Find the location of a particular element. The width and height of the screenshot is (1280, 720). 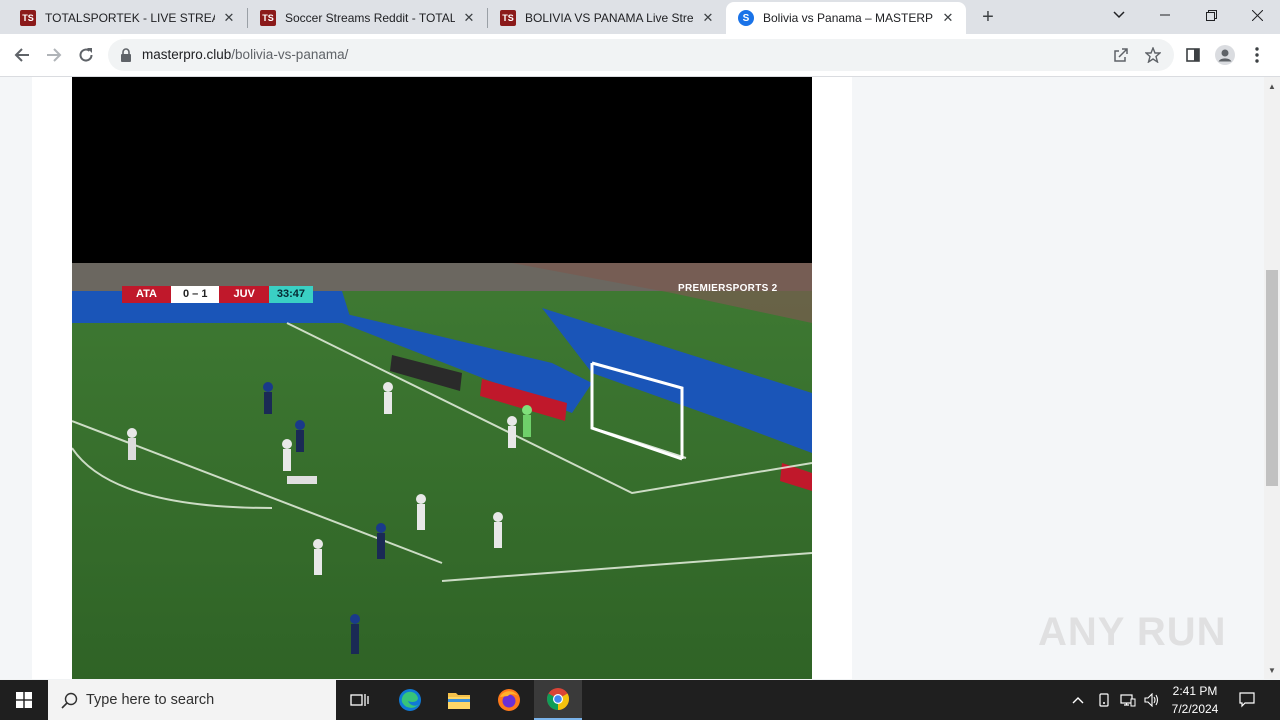

tab-title: BOLIVIA VS PANAMA Live Stream is located at coordinates (609, 18).